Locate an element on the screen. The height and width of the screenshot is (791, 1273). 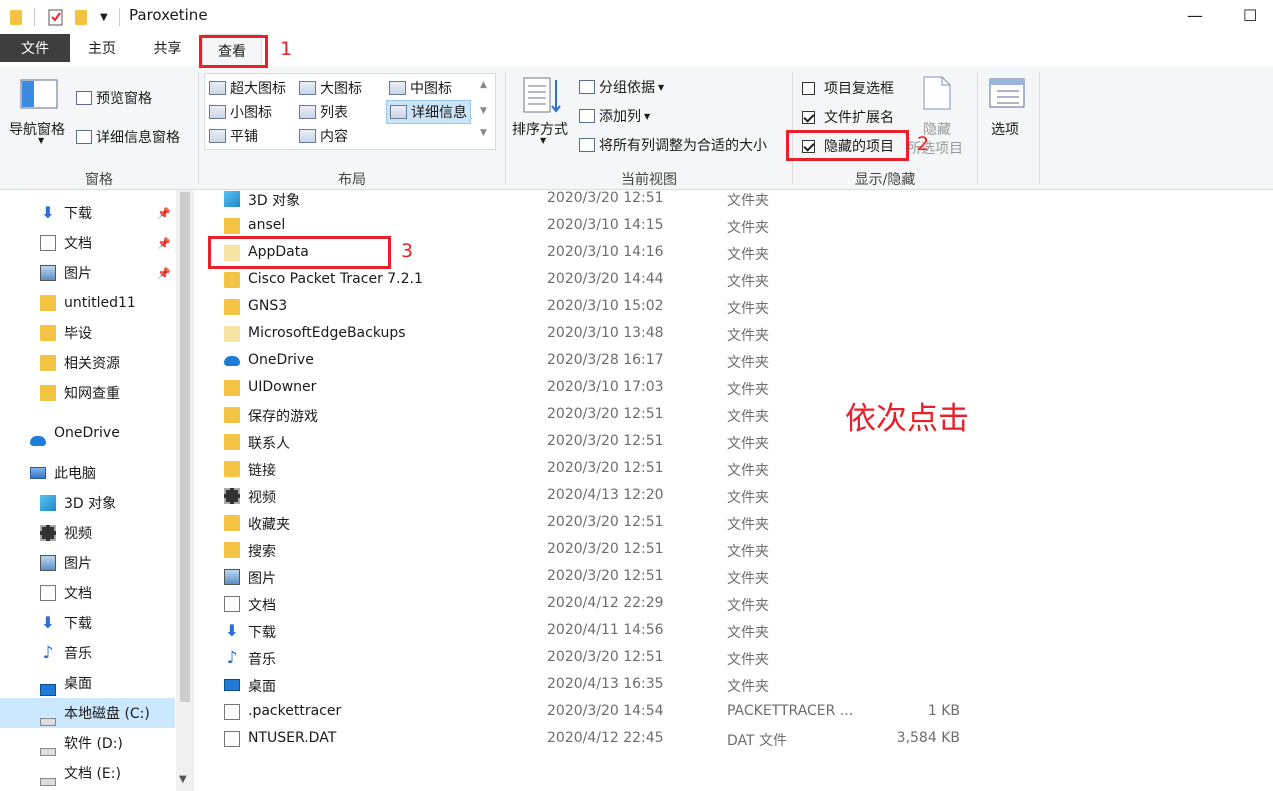
table-row: 文档 2020/4/12 22:29 文件夹 is located at coordinates (586, 604).